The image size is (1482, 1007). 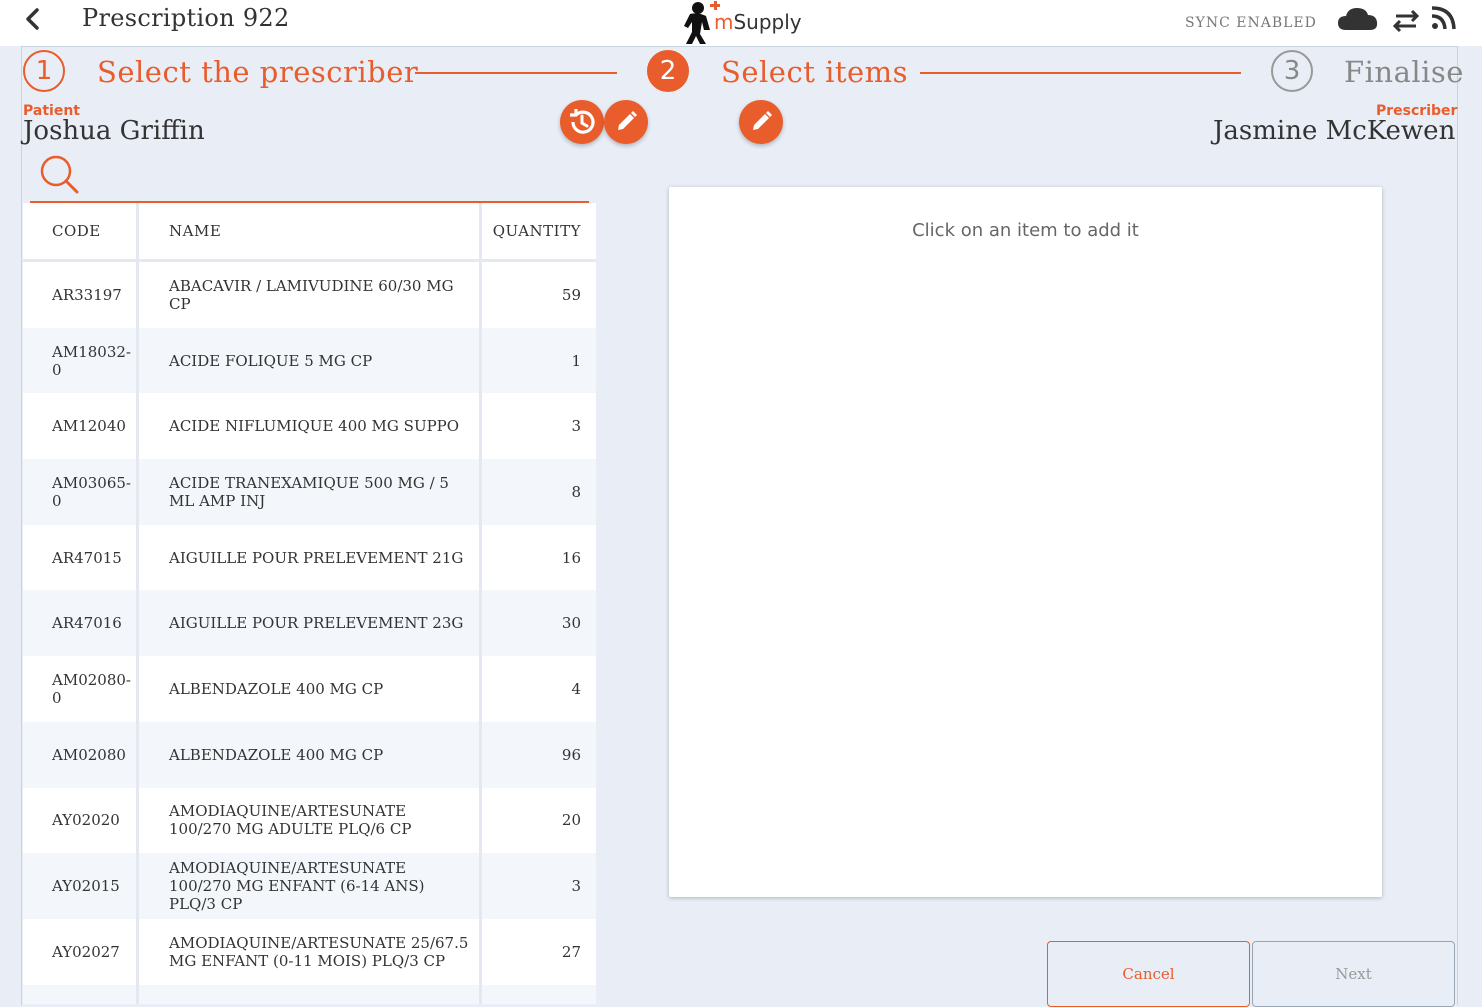 What do you see at coordinates (44, 71) in the screenshot?
I see `step-1-circle: 1` at bounding box center [44, 71].